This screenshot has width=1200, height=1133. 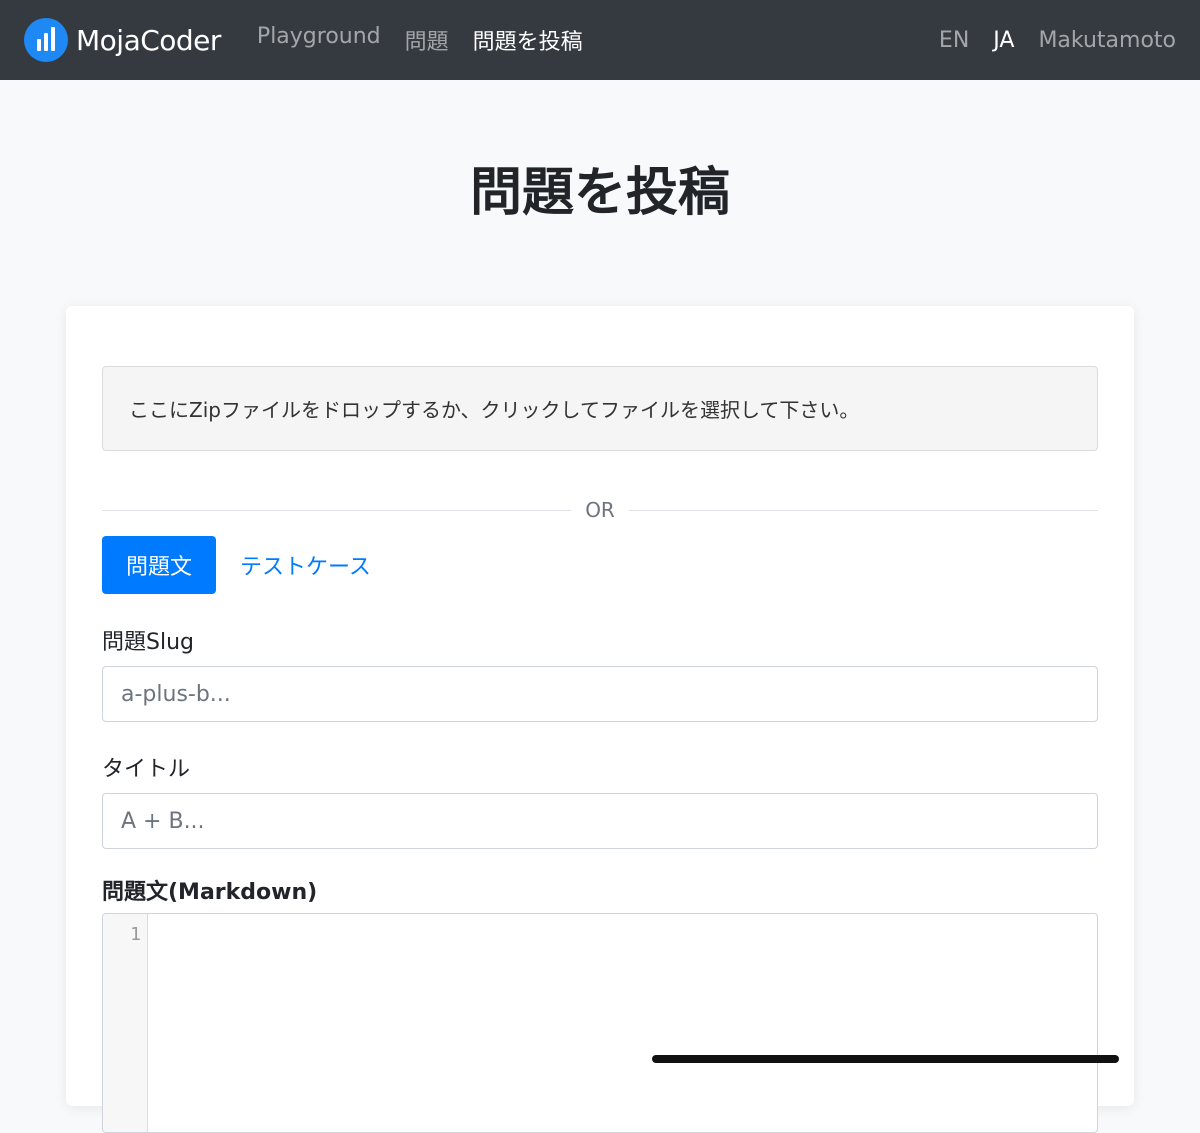 I want to click on home-indicator, so click(x=885, y=1059).